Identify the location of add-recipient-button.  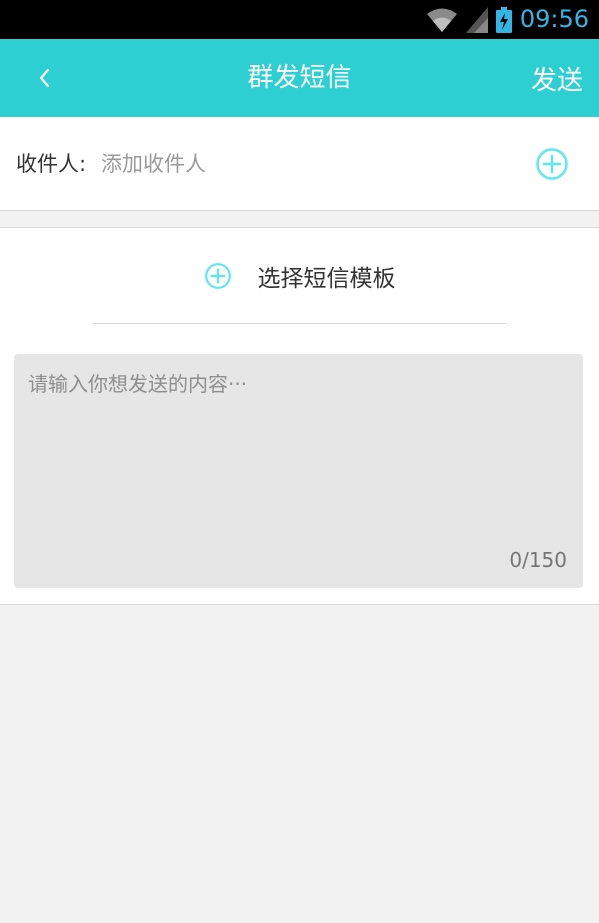
(552, 164).